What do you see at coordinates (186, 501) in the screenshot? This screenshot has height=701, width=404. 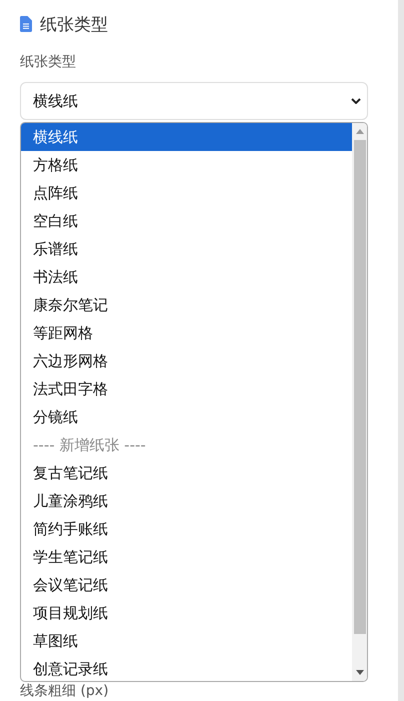 I see `dropdown-option: 儿童涂鸦纸` at bounding box center [186, 501].